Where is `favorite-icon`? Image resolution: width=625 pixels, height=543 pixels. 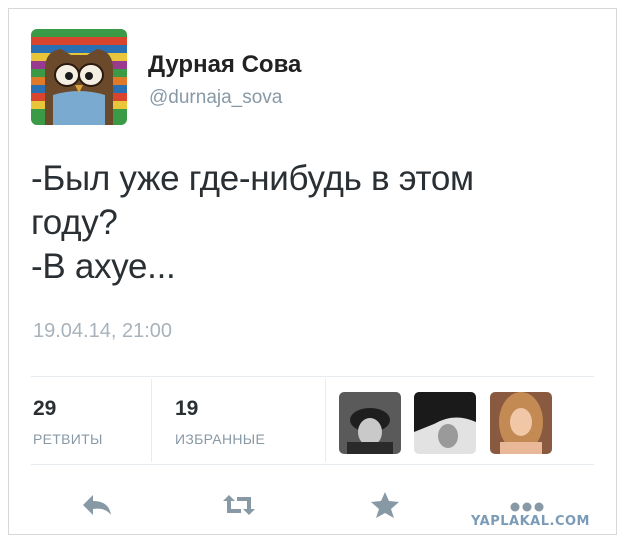 favorite-icon is located at coordinates (385, 505).